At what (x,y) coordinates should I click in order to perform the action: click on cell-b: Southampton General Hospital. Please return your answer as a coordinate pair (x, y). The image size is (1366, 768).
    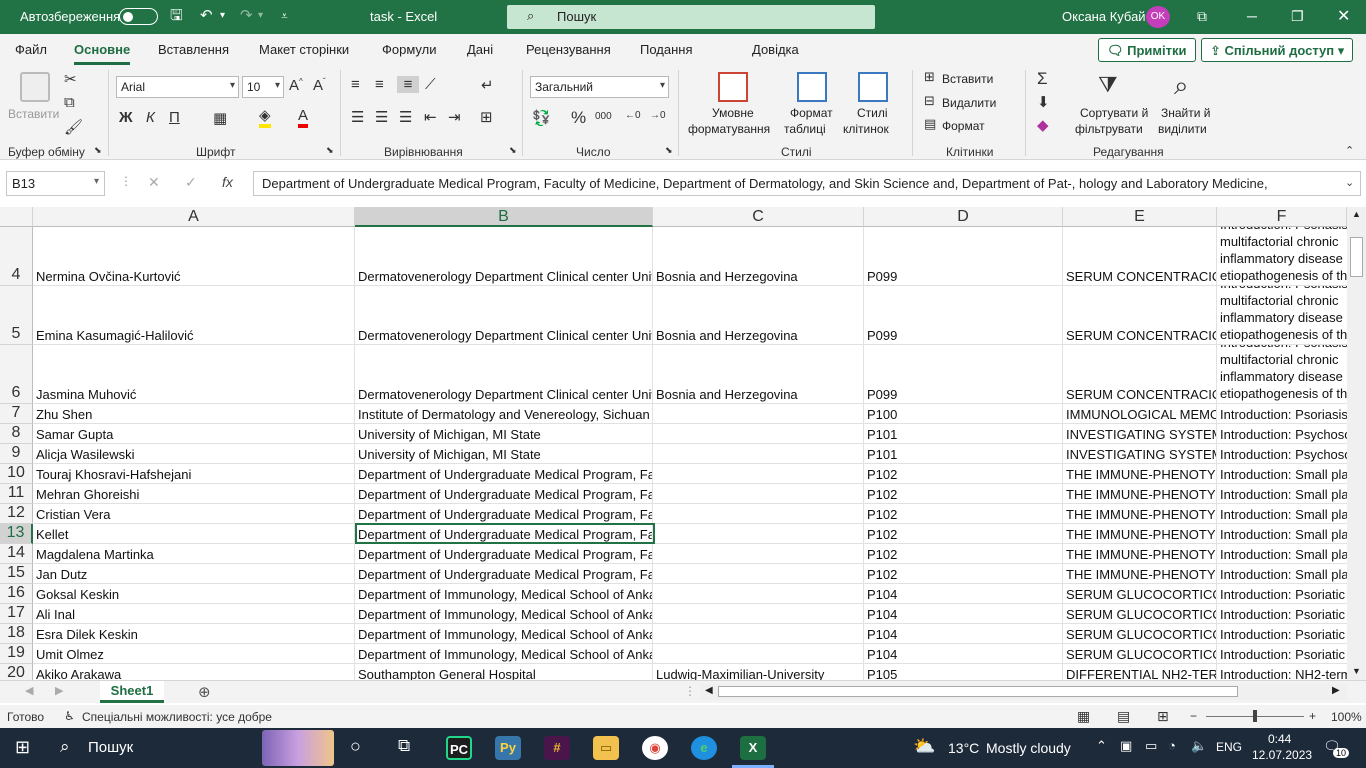
    Looking at the image, I should click on (504, 672).